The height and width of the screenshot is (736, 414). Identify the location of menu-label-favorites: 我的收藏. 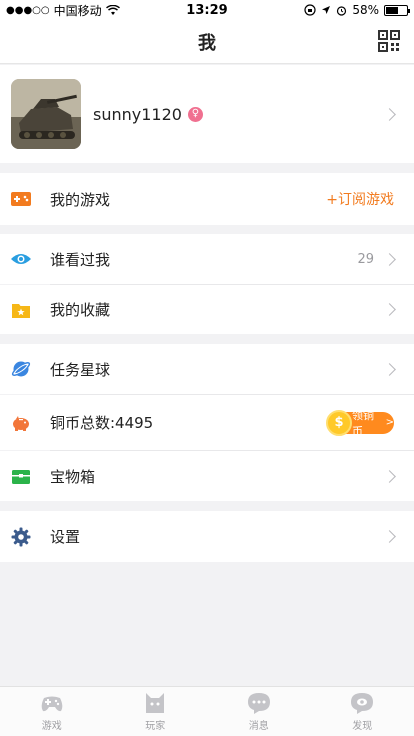
(80, 310).